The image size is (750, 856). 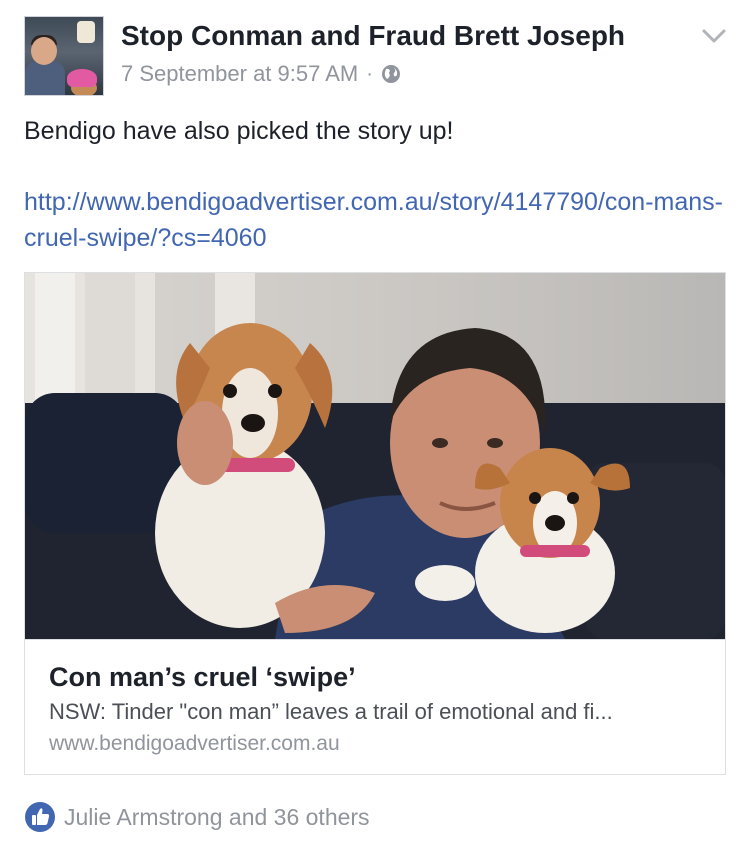 I want to click on post-timestamp: 7 September at 9:57 AM, so click(x=239, y=74).